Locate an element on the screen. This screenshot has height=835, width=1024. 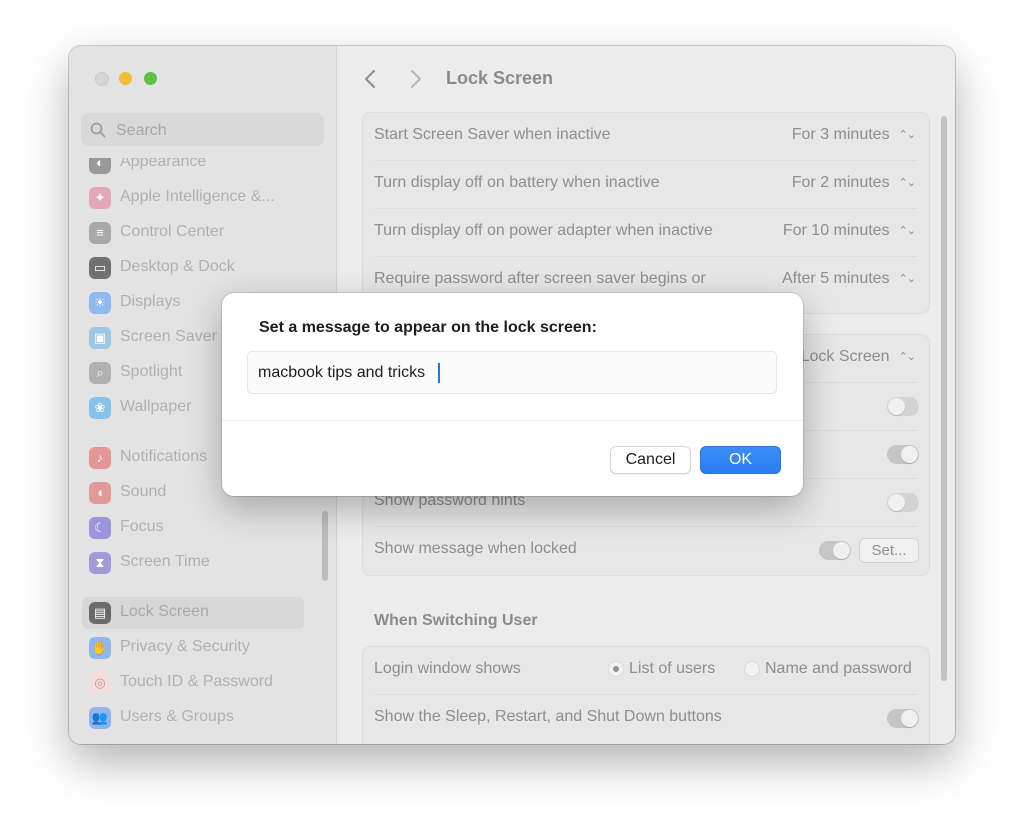
sidebar-item-lock-screen: ▤ Lock Screen is located at coordinates (193, 613).